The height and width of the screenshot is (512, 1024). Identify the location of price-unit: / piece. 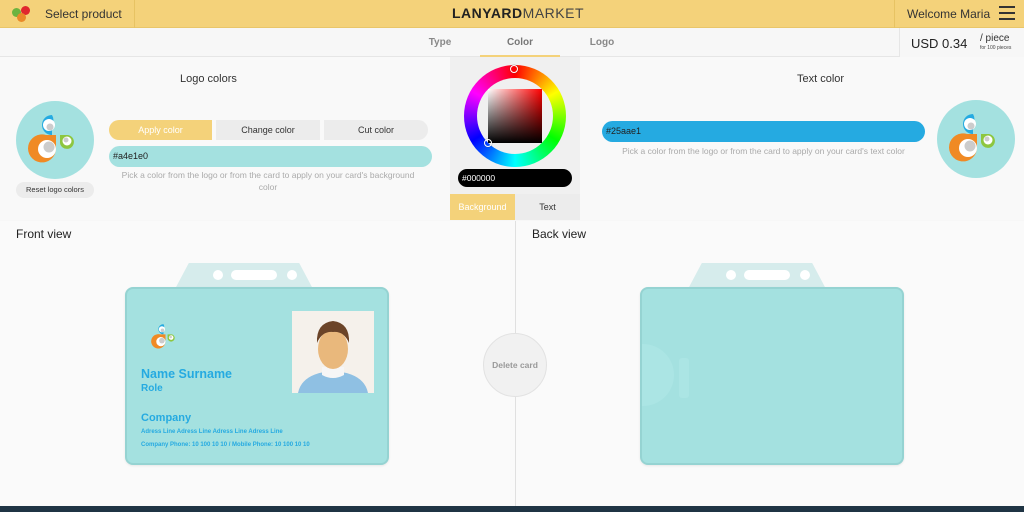
(995, 38).